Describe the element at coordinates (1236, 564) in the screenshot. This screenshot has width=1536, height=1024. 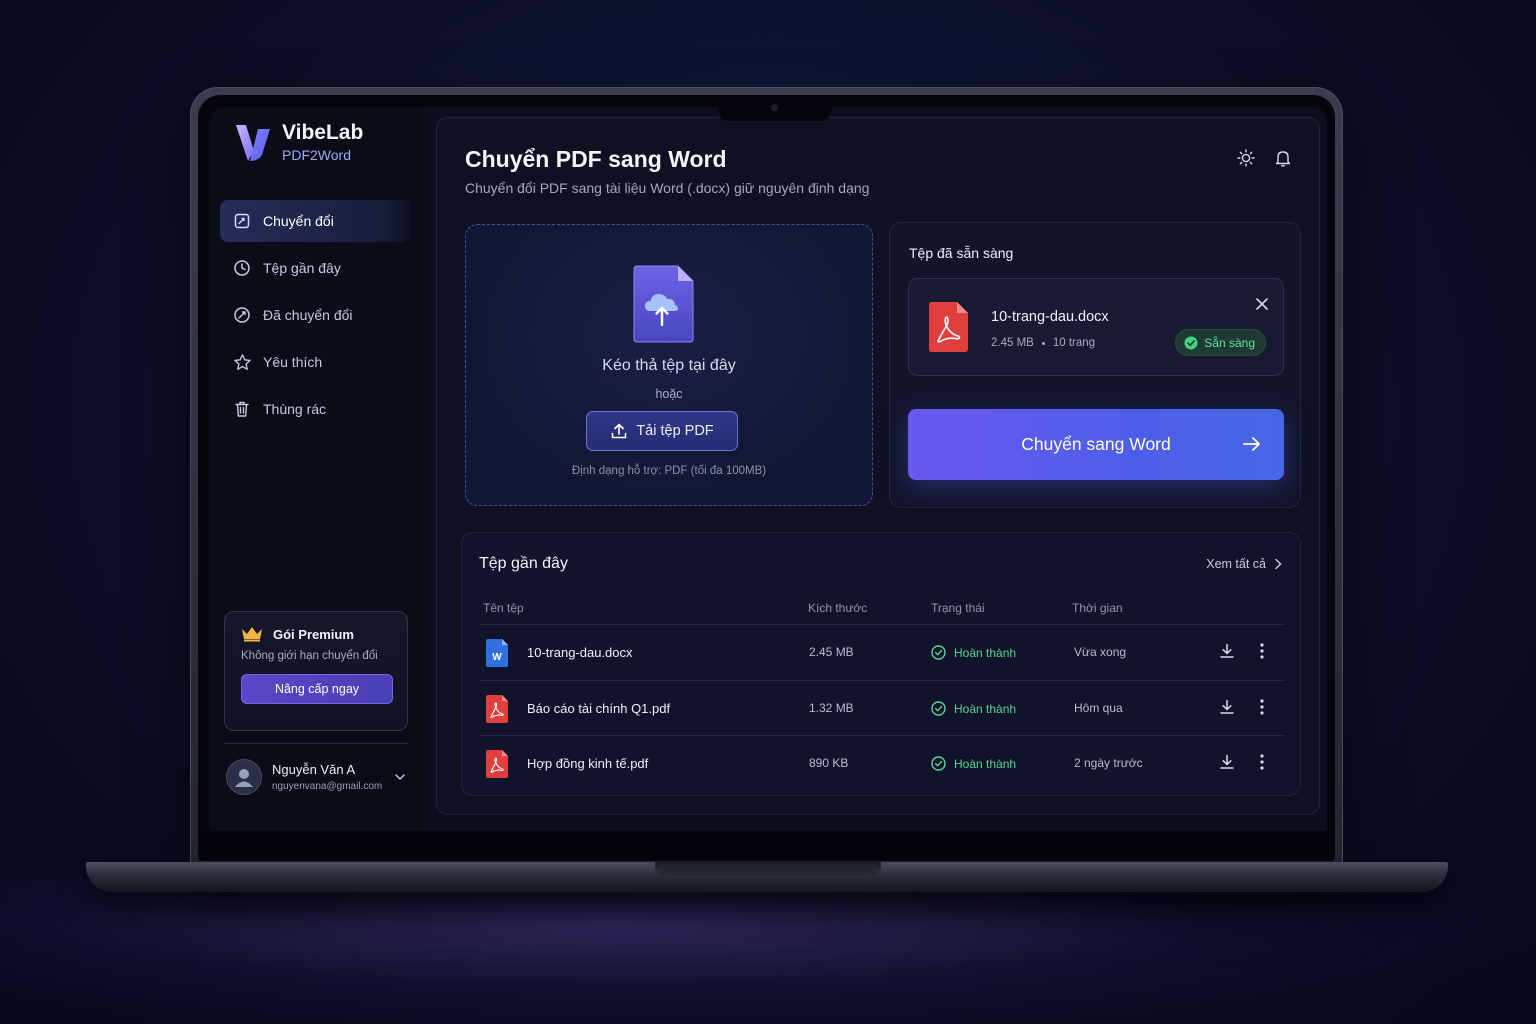
I see `see-all-label: Xem tất cả` at that location.